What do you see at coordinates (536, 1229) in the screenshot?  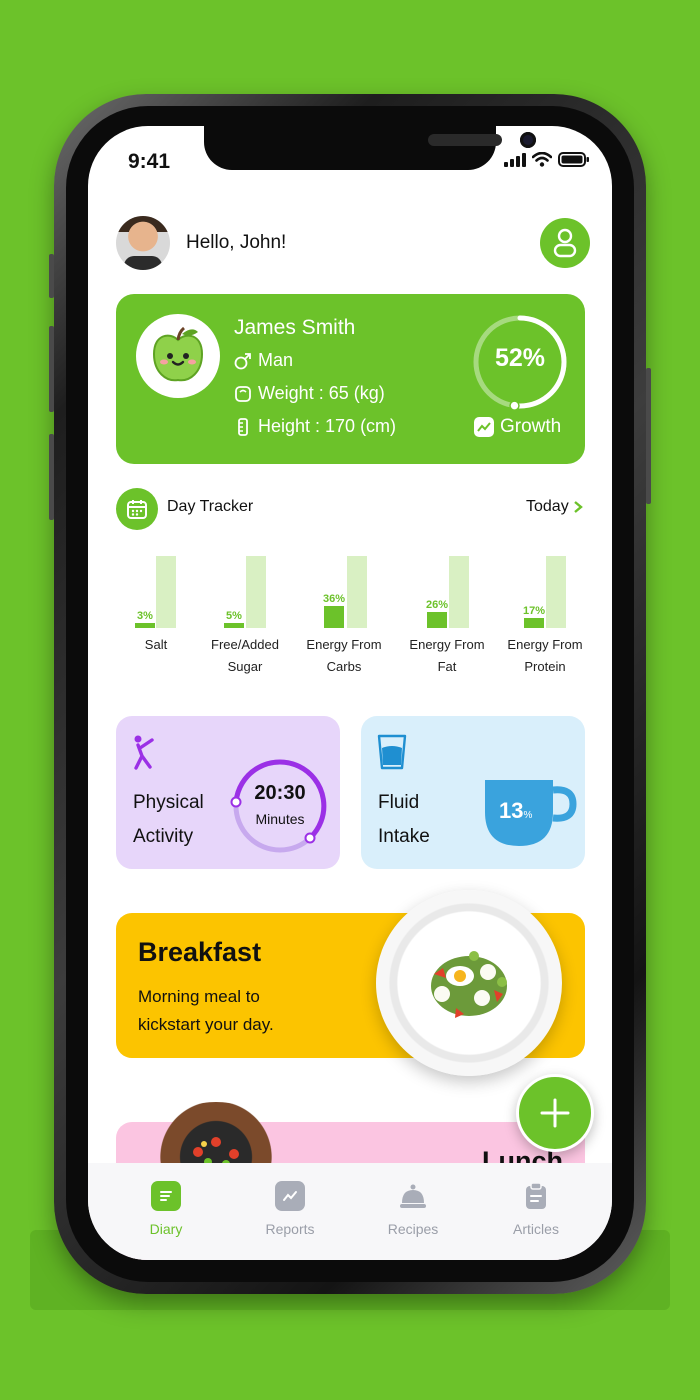 I see `tab-label: Articles` at bounding box center [536, 1229].